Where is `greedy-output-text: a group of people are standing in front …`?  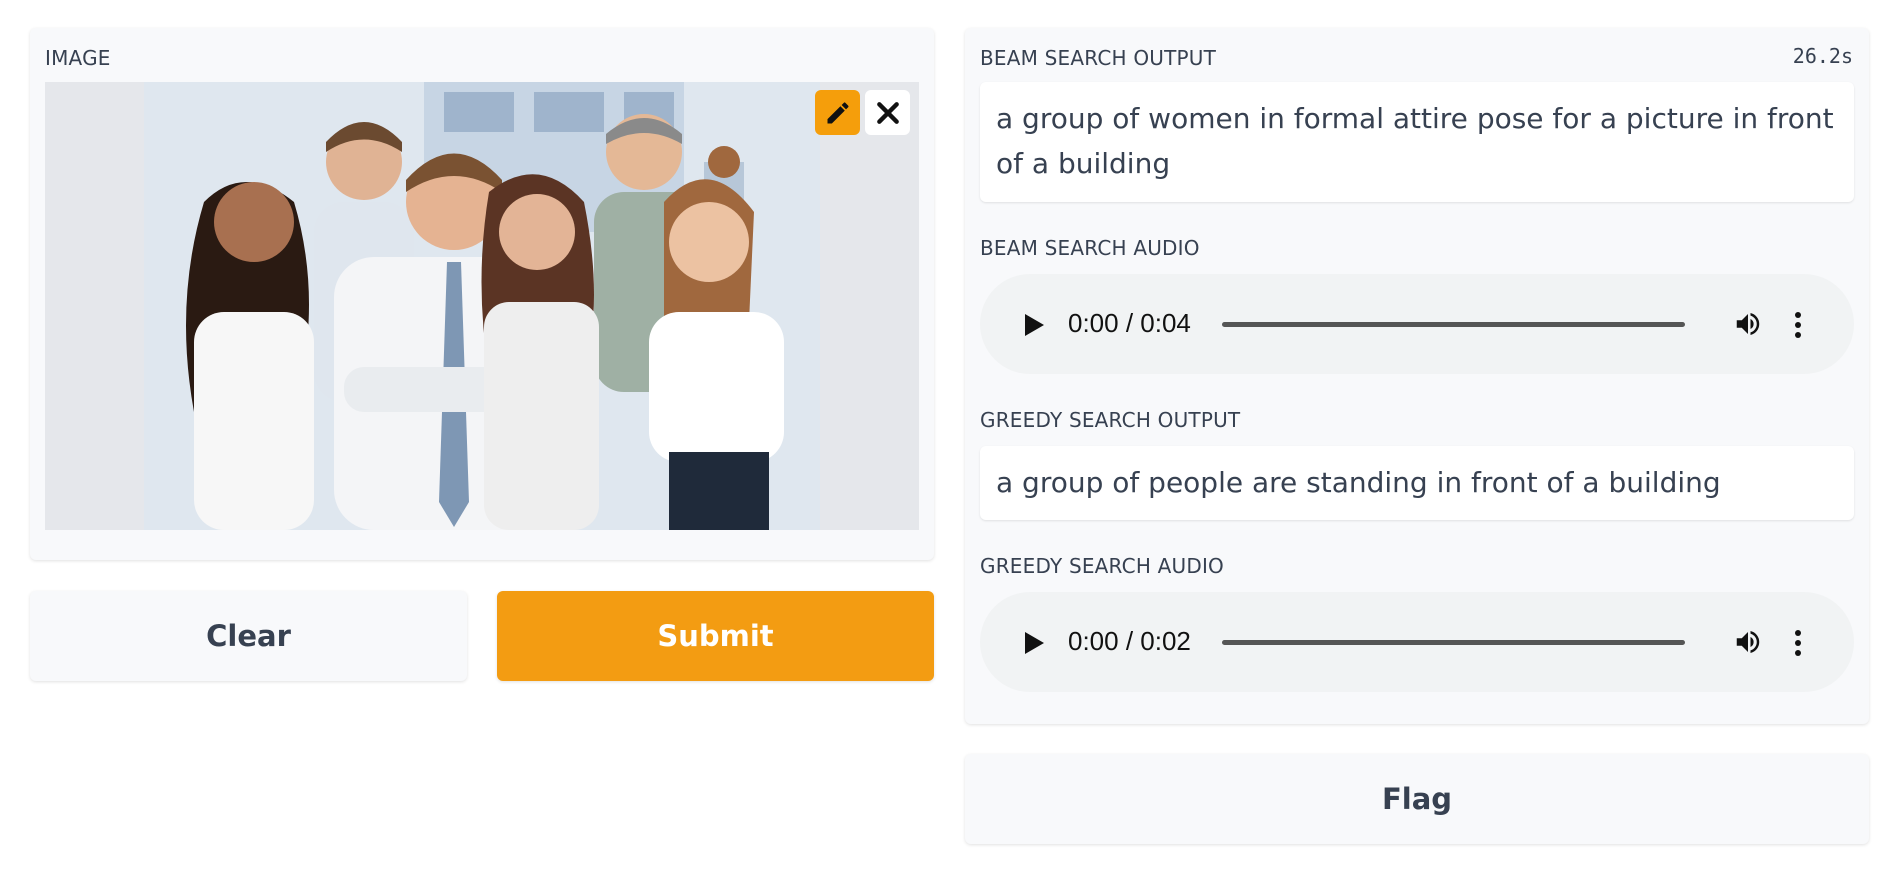
greedy-output-text: a group of people are standing in front … is located at coordinates (1417, 483).